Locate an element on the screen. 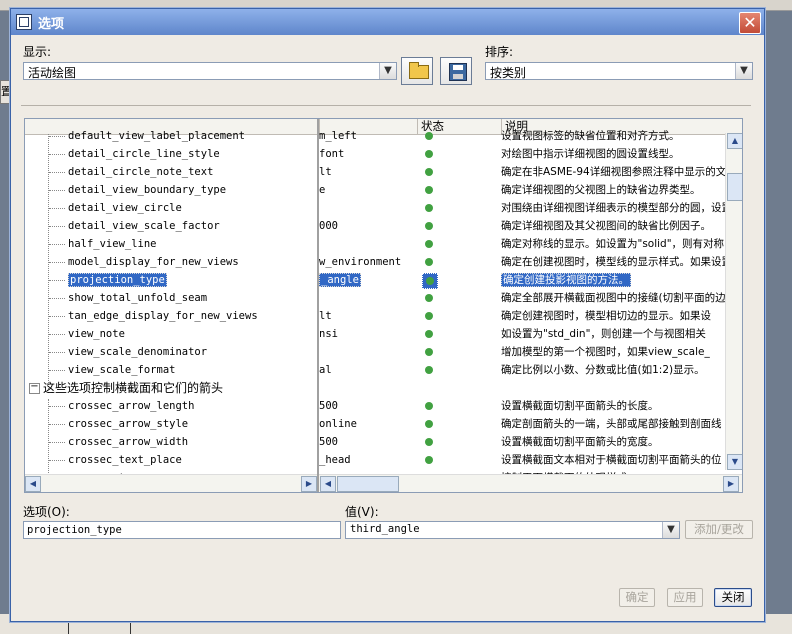 This screenshot has width=792, height=634. option-name: detail_view_boundary_type is located at coordinates (147, 190).